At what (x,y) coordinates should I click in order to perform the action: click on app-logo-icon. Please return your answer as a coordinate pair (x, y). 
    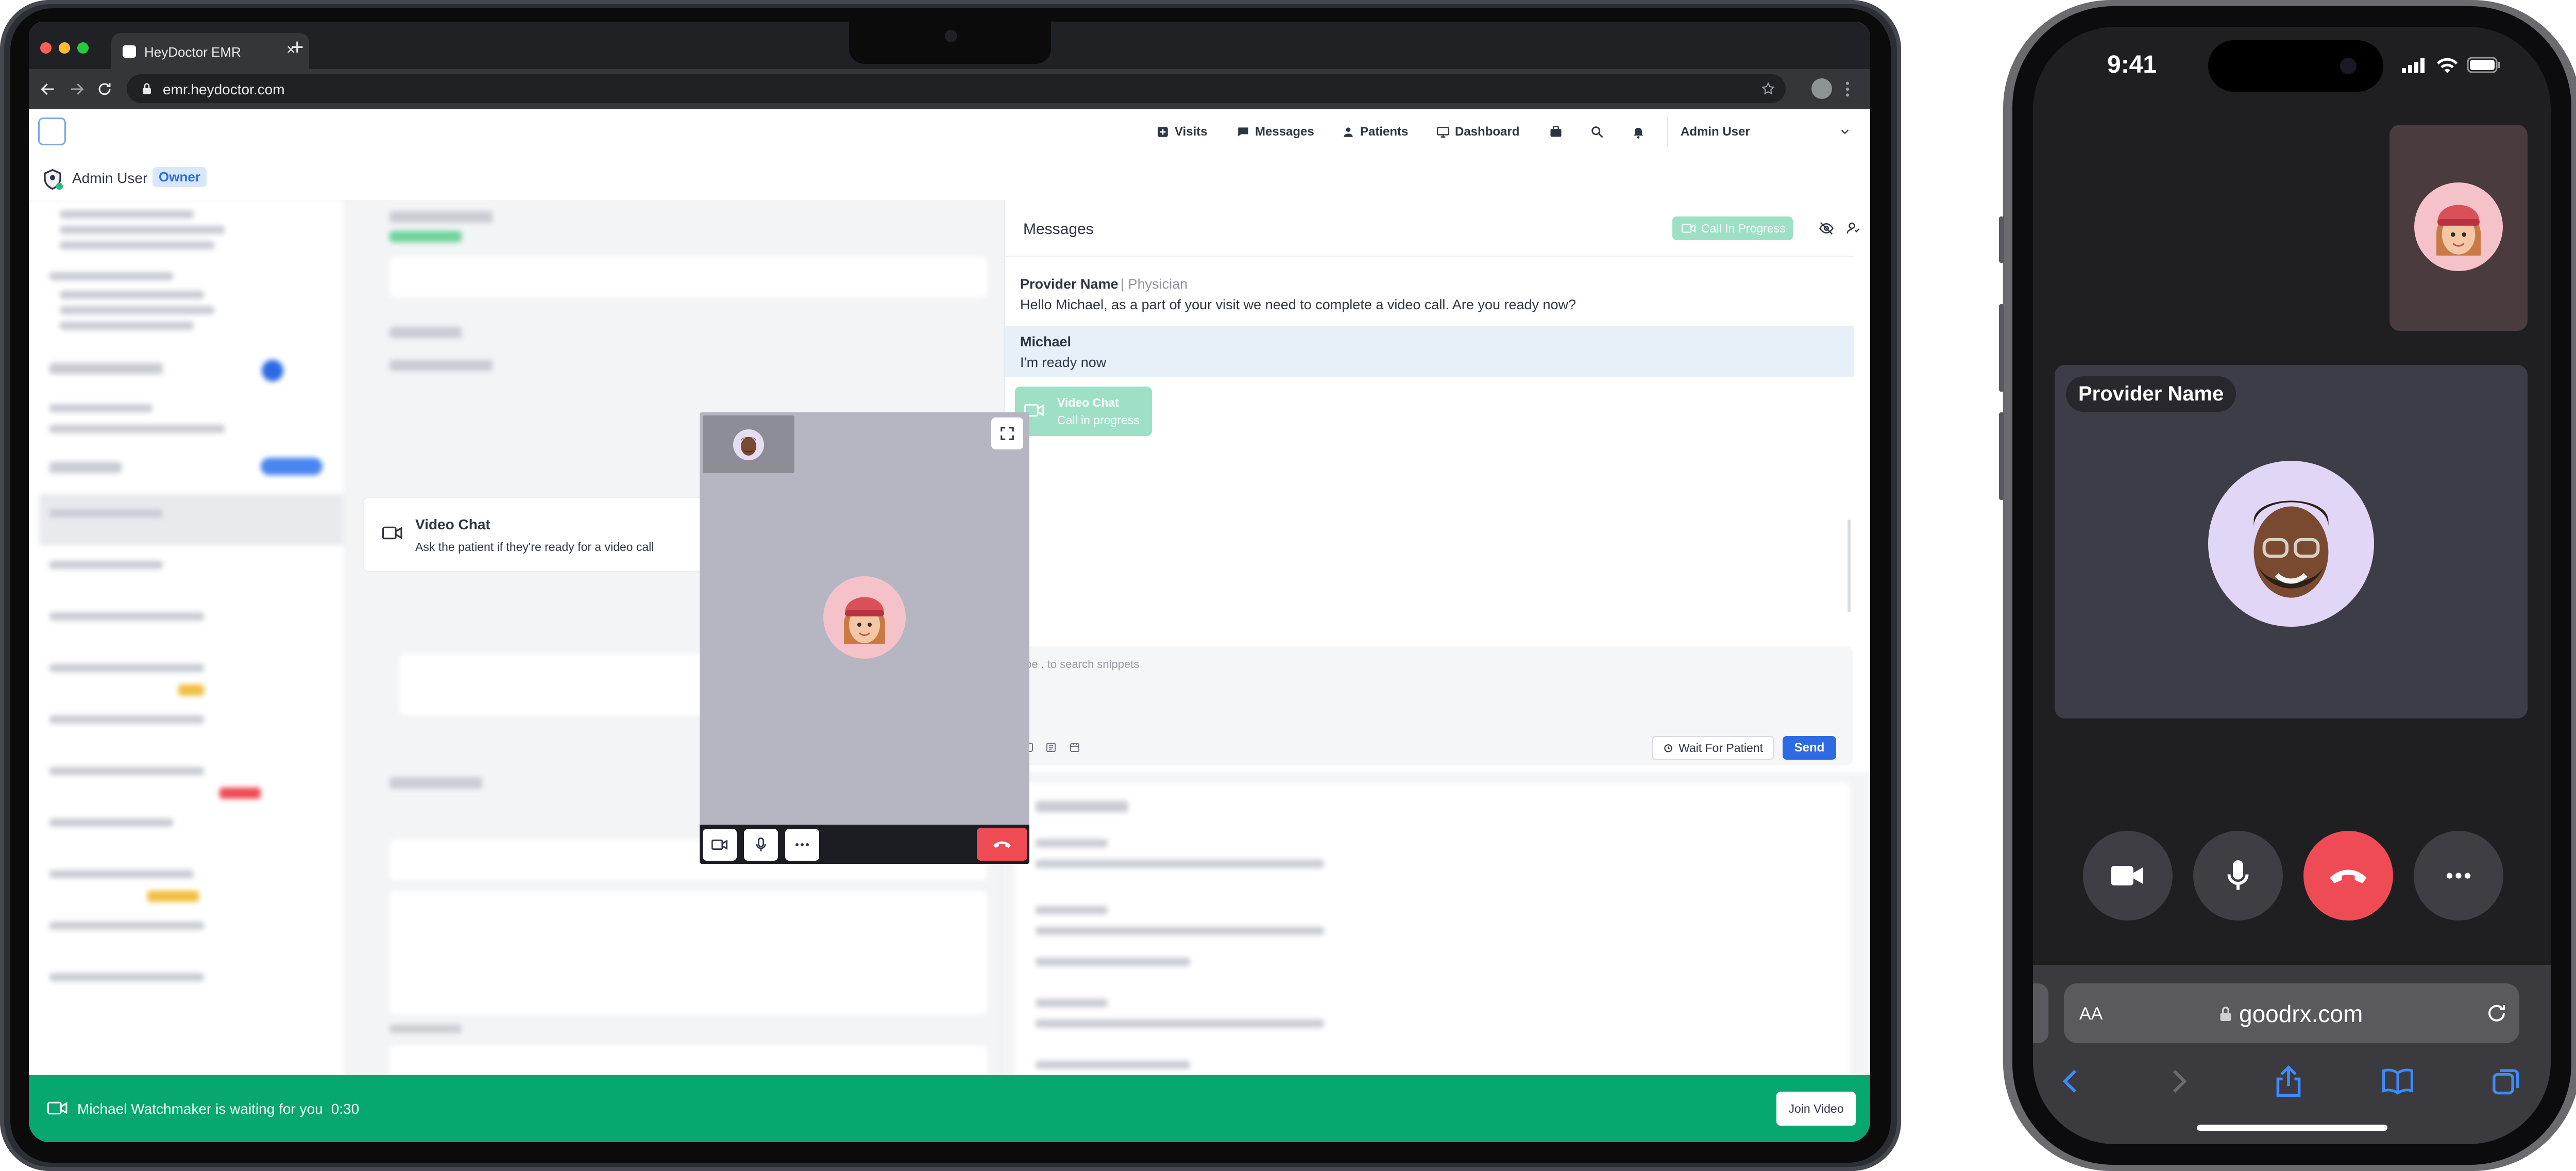
    Looking at the image, I should click on (52, 131).